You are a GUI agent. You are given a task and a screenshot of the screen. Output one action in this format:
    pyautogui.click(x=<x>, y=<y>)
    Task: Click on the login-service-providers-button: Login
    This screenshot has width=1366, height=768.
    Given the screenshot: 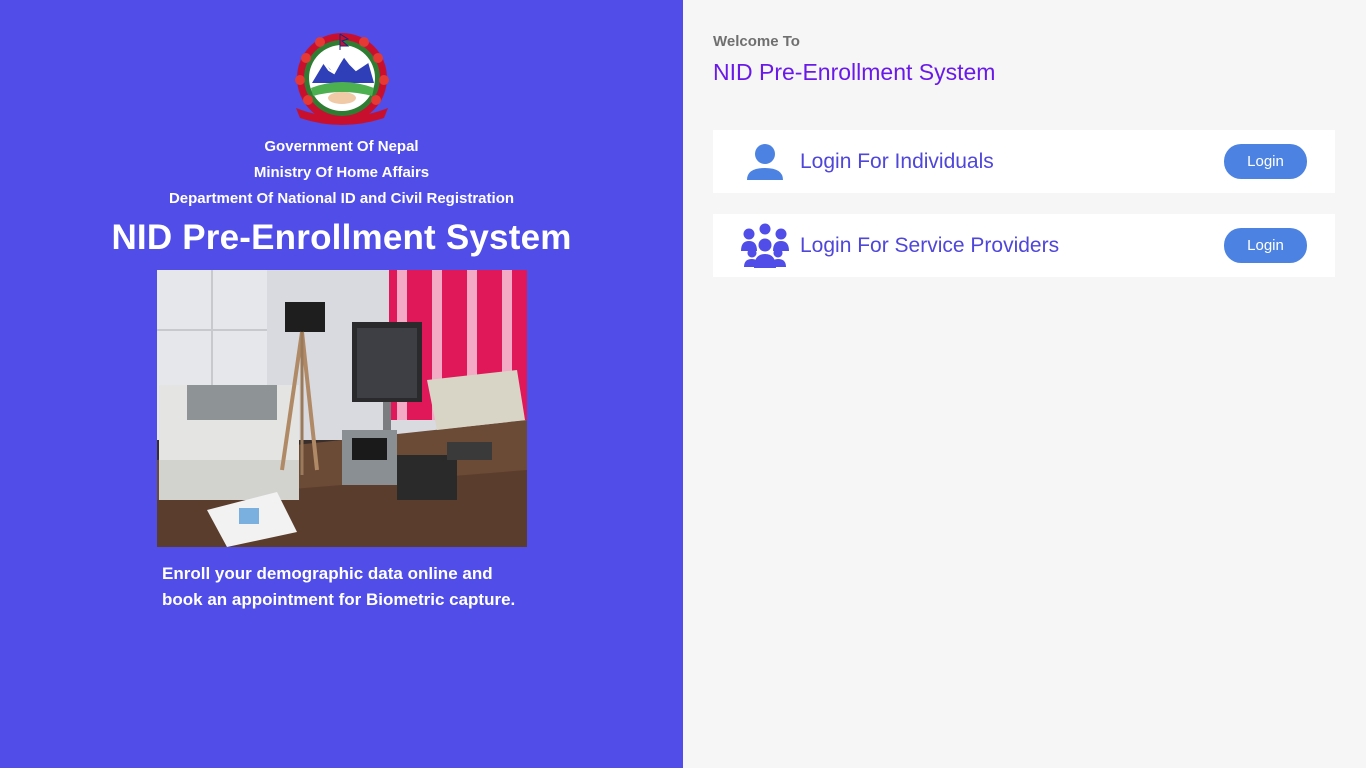 What is the action you would take?
    pyautogui.click(x=1265, y=245)
    